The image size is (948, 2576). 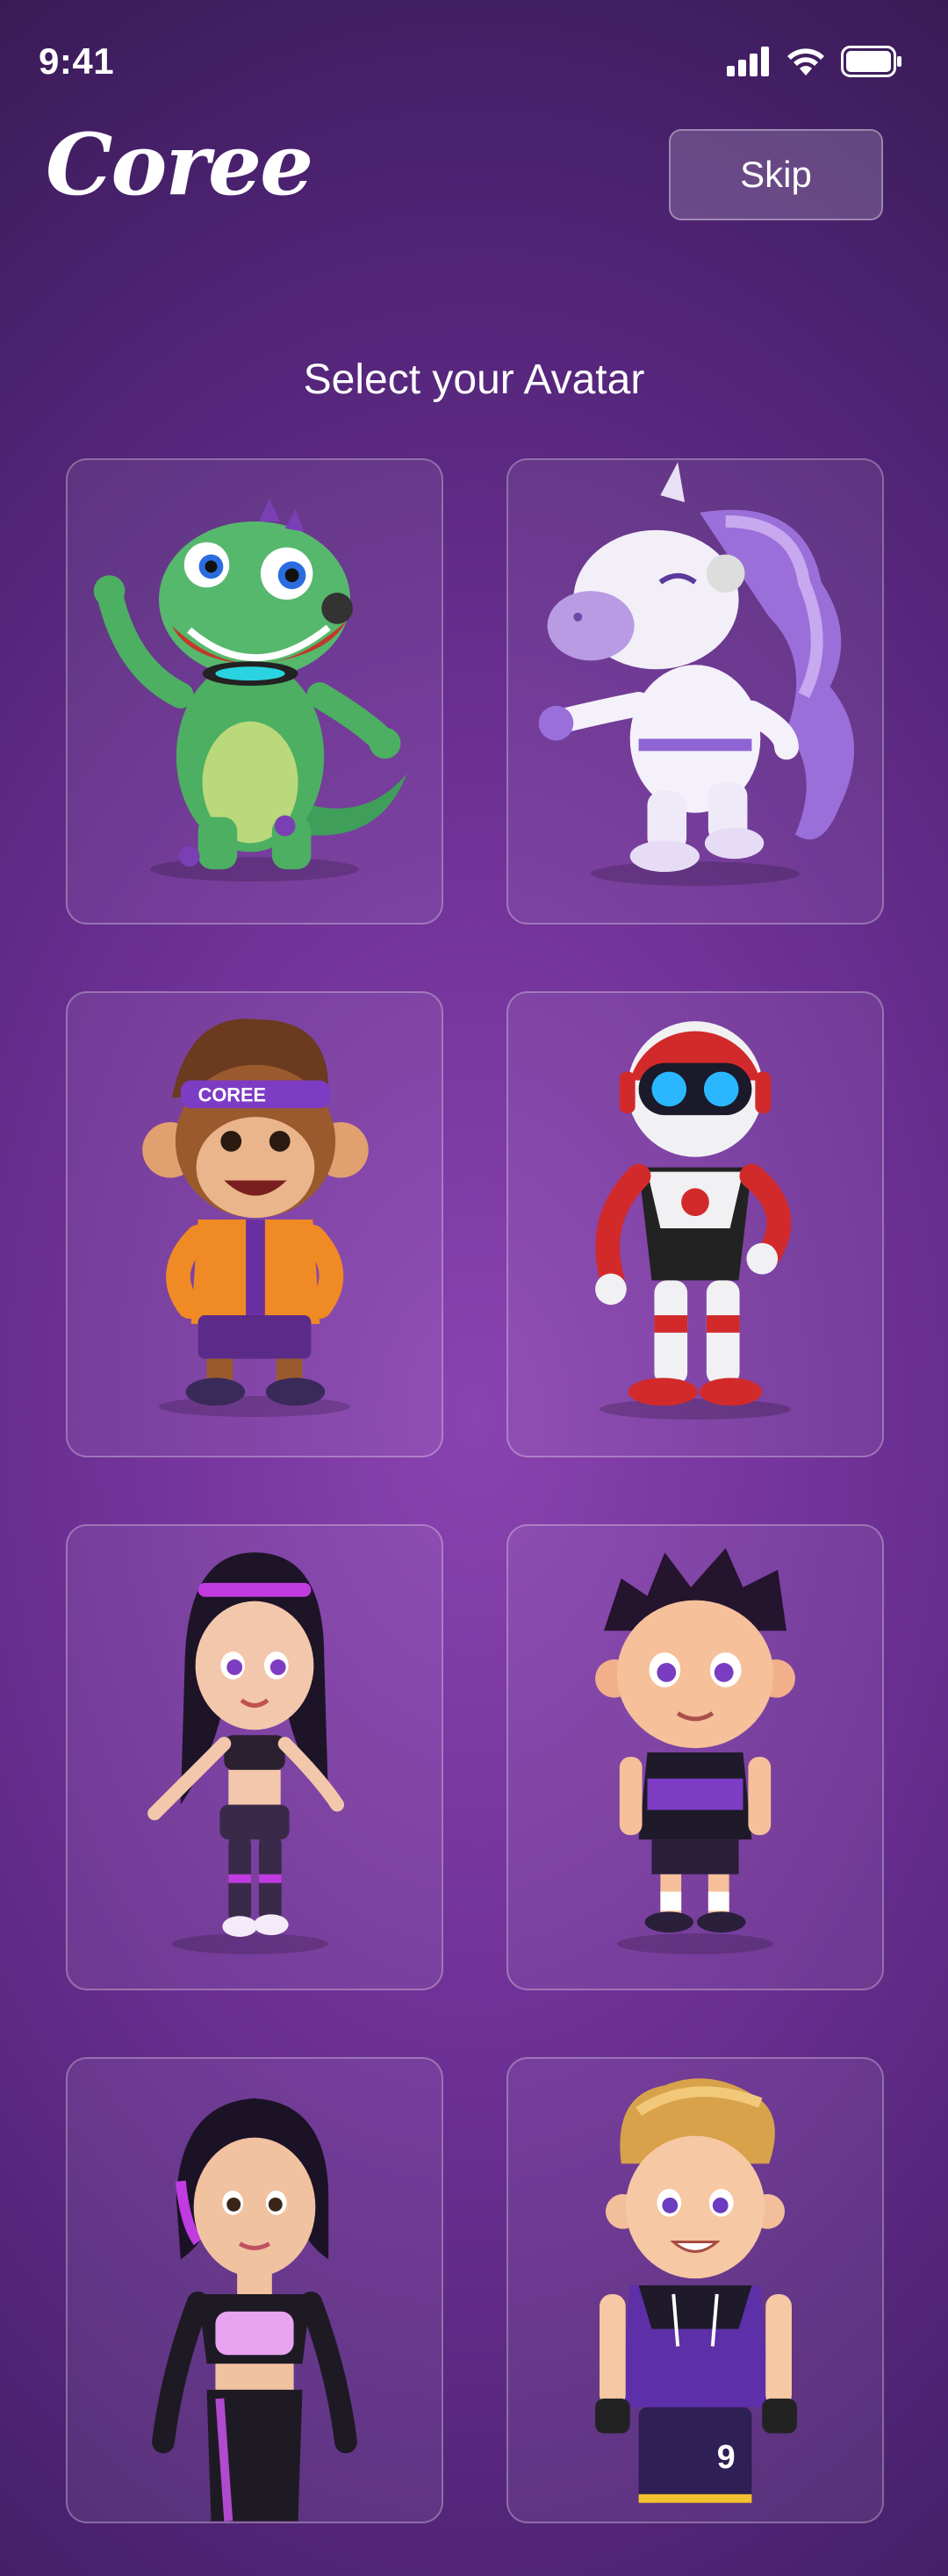 I want to click on avatar-card-unicorn, so click(x=695, y=691).